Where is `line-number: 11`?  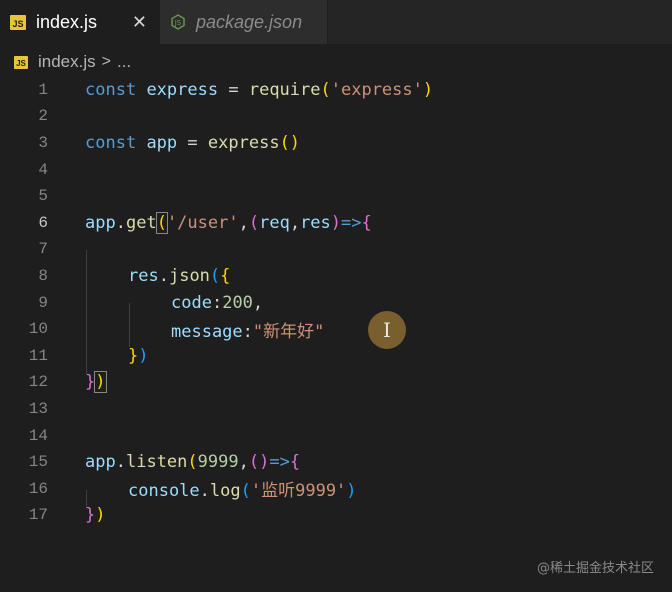 line-number: 11 is located at coordinates (38, 355).